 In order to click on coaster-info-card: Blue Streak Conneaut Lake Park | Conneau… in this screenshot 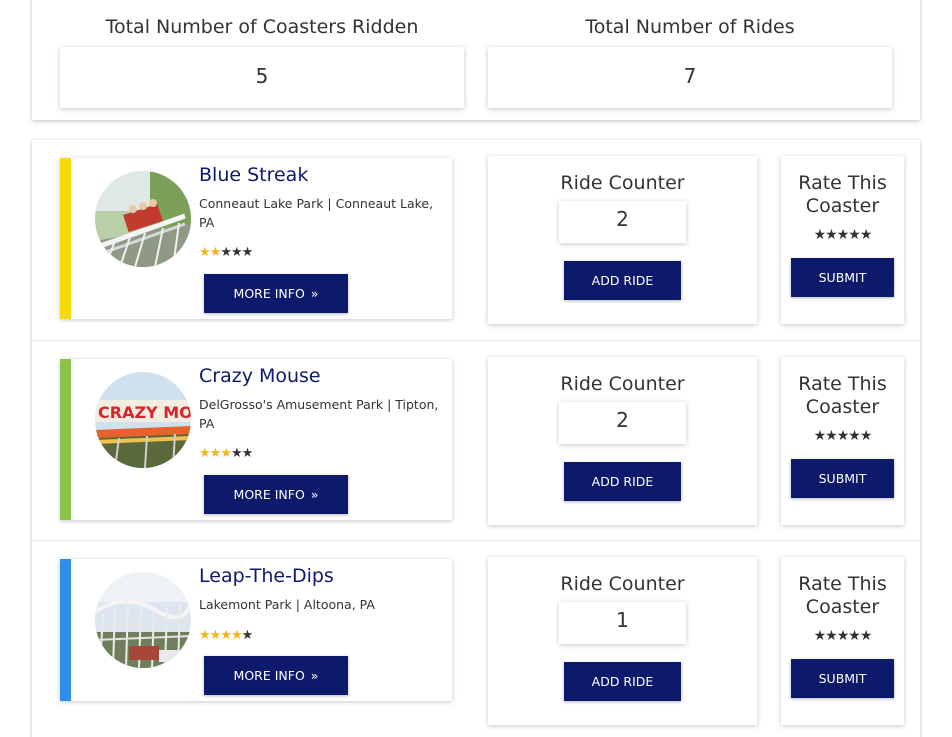, I will do `click(256, 238)`.